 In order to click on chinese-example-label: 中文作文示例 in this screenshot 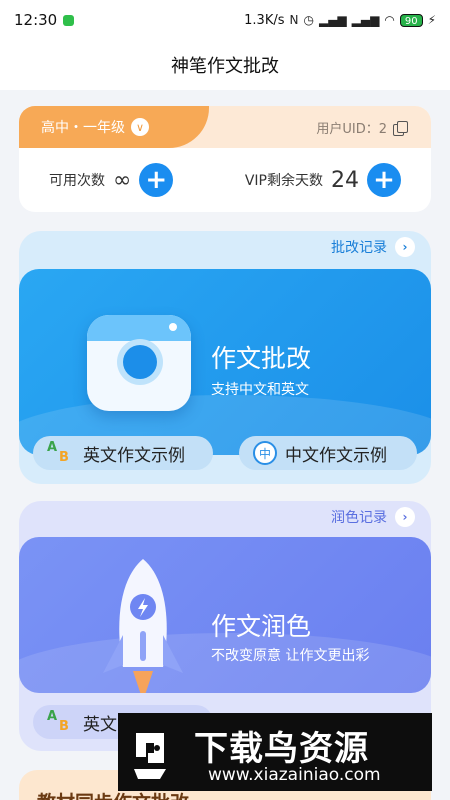, I will do `click(336, 455)`.